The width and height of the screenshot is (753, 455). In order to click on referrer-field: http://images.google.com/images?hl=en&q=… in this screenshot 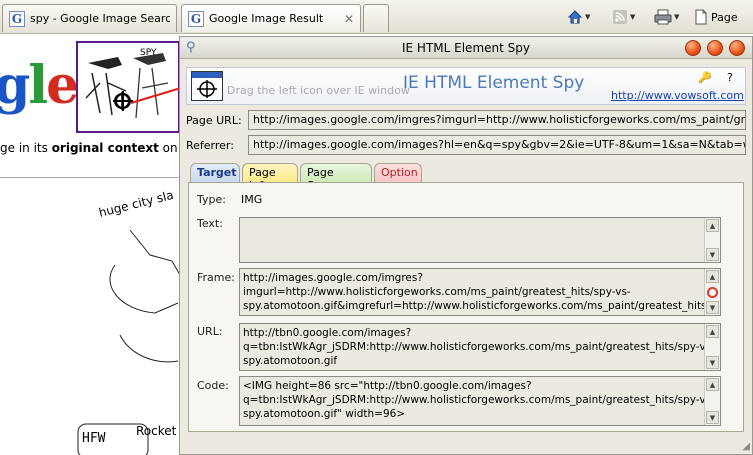, I will do `click(497, 145)`.